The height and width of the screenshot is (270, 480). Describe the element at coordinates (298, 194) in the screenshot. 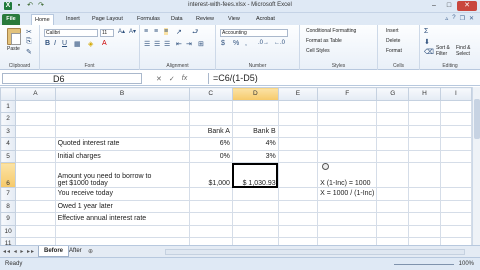

I see `cell-e7` at that location.